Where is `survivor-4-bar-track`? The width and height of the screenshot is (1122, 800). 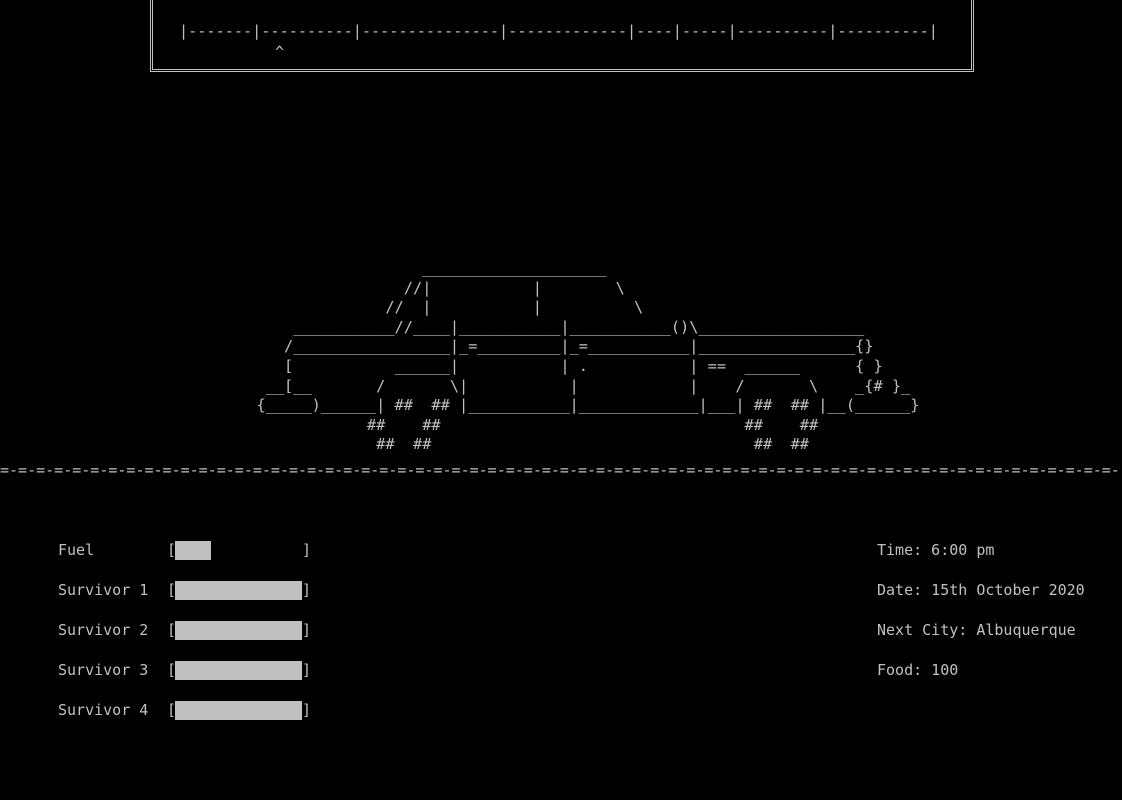 survivor-4-bar-track is located at coordinates (238, 710).